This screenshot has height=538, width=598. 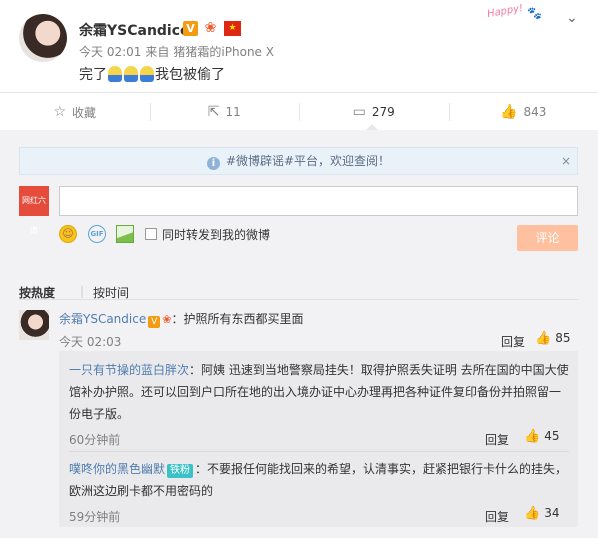 What do you see at coordinates (383, 112) in the screenshot?
I see `comment-count: 279` at bounding box center [383, 112].